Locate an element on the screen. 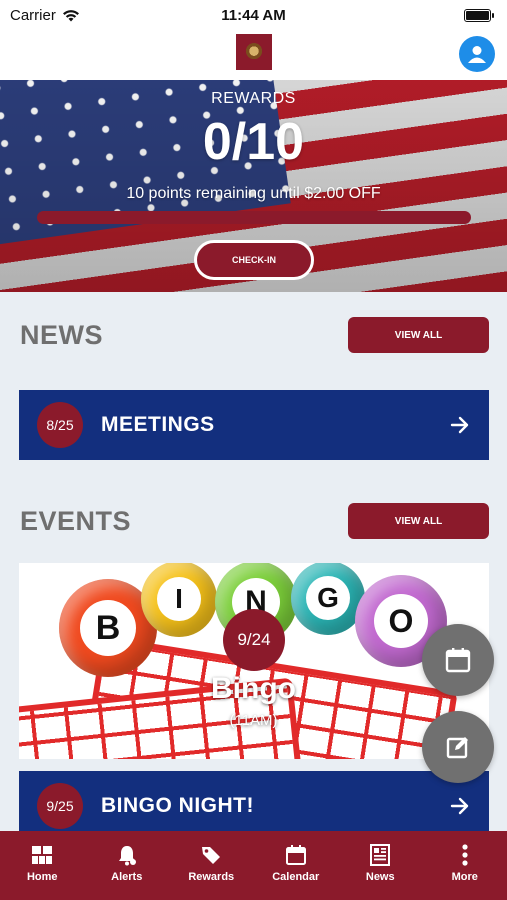 The width and height of the screenshot is (507, 900). carrier-label: Carrier is located at coordinates (33, 15).